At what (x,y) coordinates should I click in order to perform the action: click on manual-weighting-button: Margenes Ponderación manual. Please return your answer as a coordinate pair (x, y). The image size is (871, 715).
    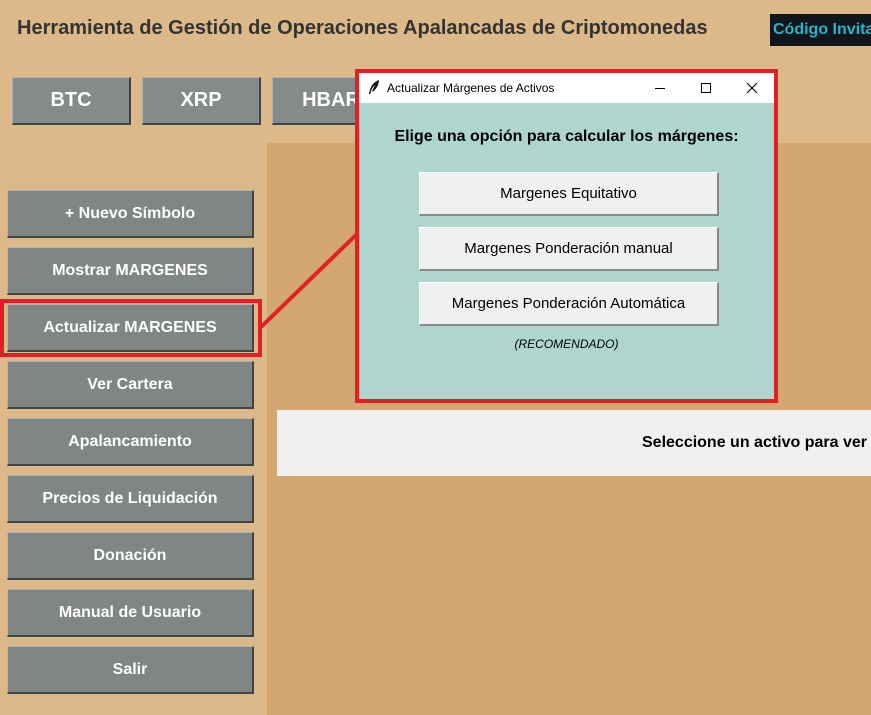
    Looking at the image, I should click on (569, 249).